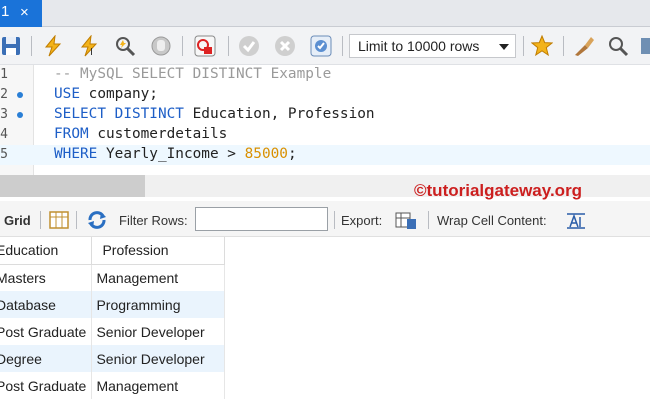 The width and height of the screenshot is (650, 400). Describe the element at coordinates (362, 220) in the screenshot. I see `export-label: Export:` at that location.